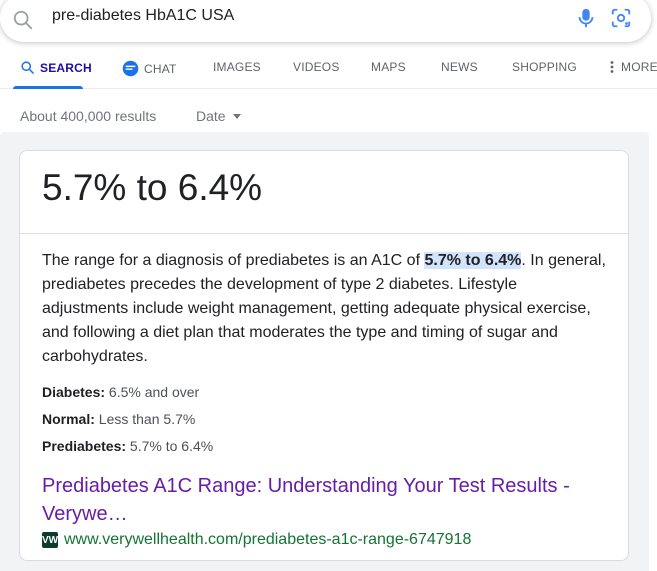 The height and width of the screenshot is (571, 657). I want to click on microphone-icon, so click(586, 18).